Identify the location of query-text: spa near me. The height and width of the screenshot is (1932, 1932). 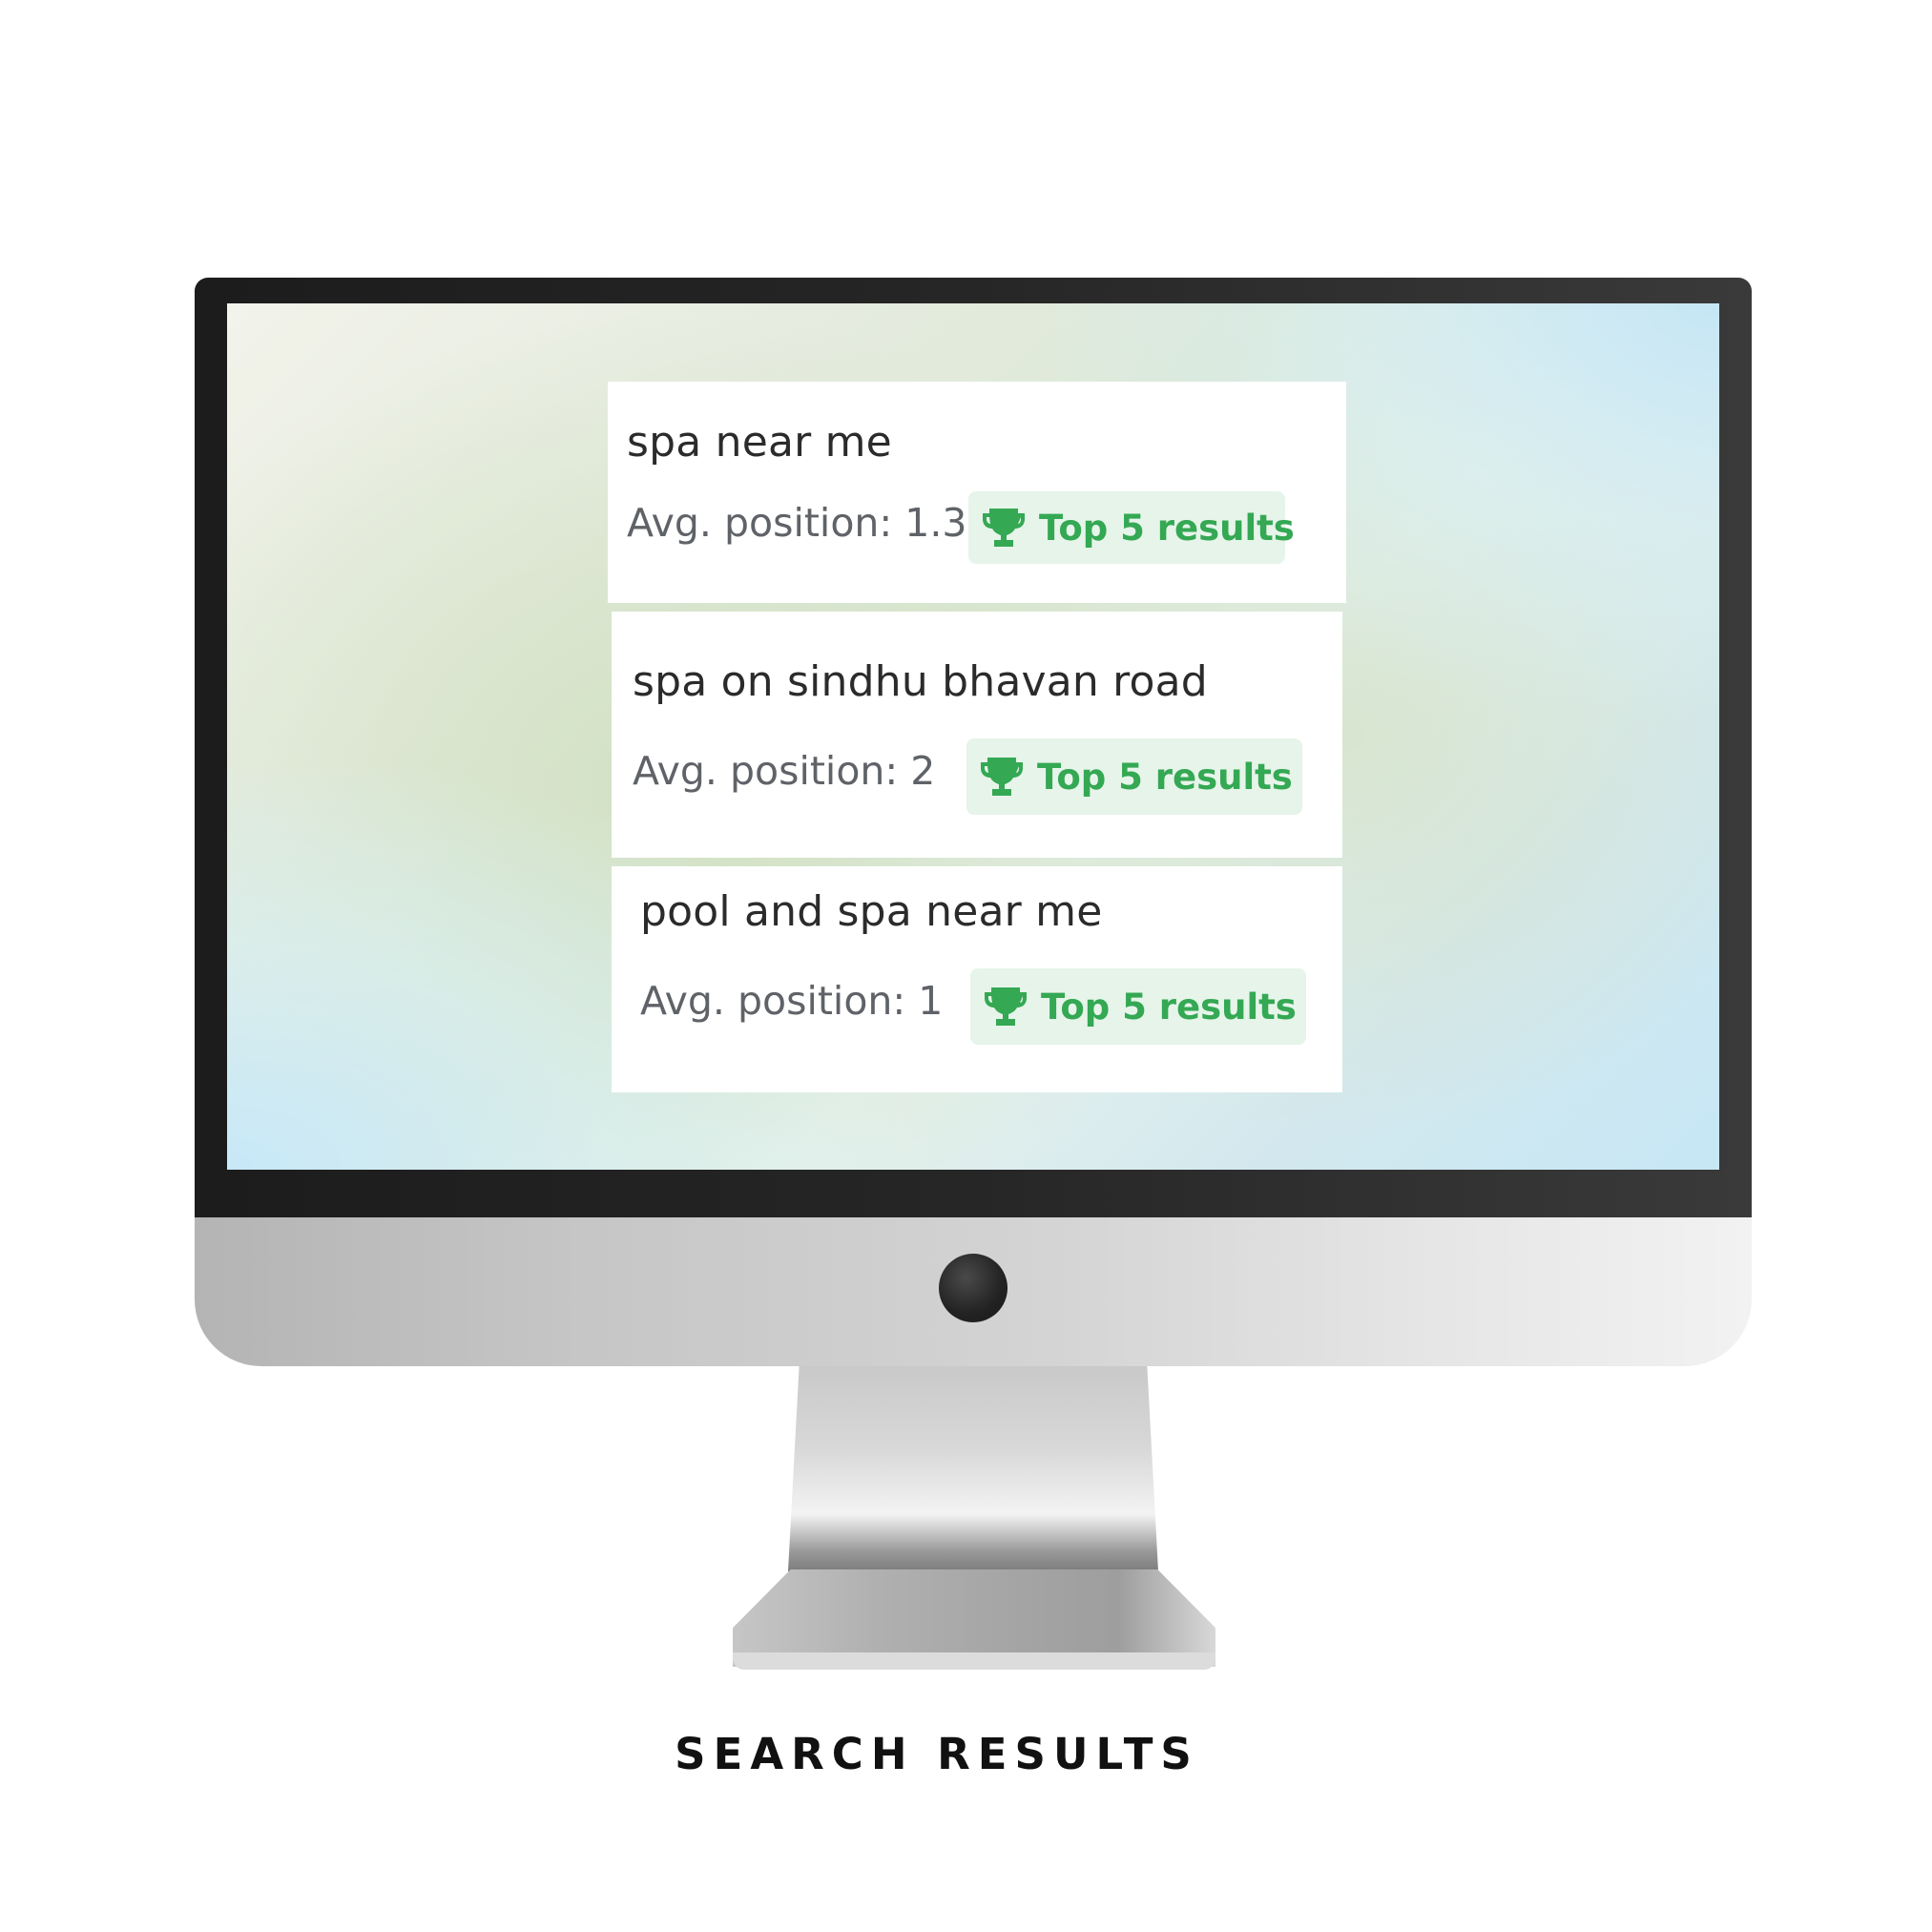
(759, 442).